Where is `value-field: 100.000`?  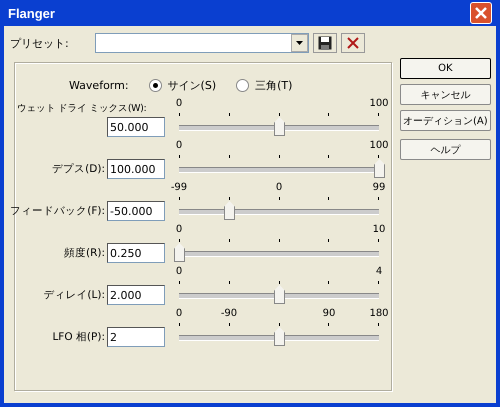 value-field: 100.000 is located at coordinates (136, 169).